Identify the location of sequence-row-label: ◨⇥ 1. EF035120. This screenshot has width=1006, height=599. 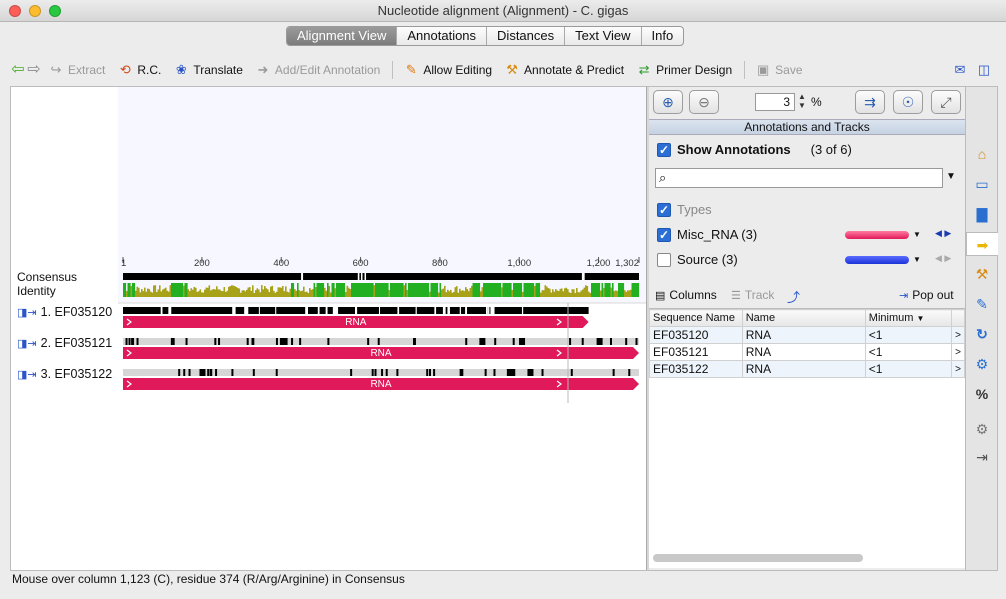
(64, 312).